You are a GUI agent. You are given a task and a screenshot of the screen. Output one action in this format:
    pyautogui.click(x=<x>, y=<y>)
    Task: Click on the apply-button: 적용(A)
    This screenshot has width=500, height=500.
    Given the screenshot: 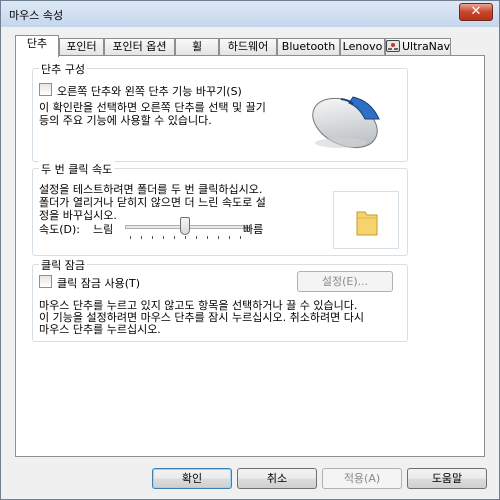 What is the action you would take?
    pyautogui.click(x=362, y=478)
    